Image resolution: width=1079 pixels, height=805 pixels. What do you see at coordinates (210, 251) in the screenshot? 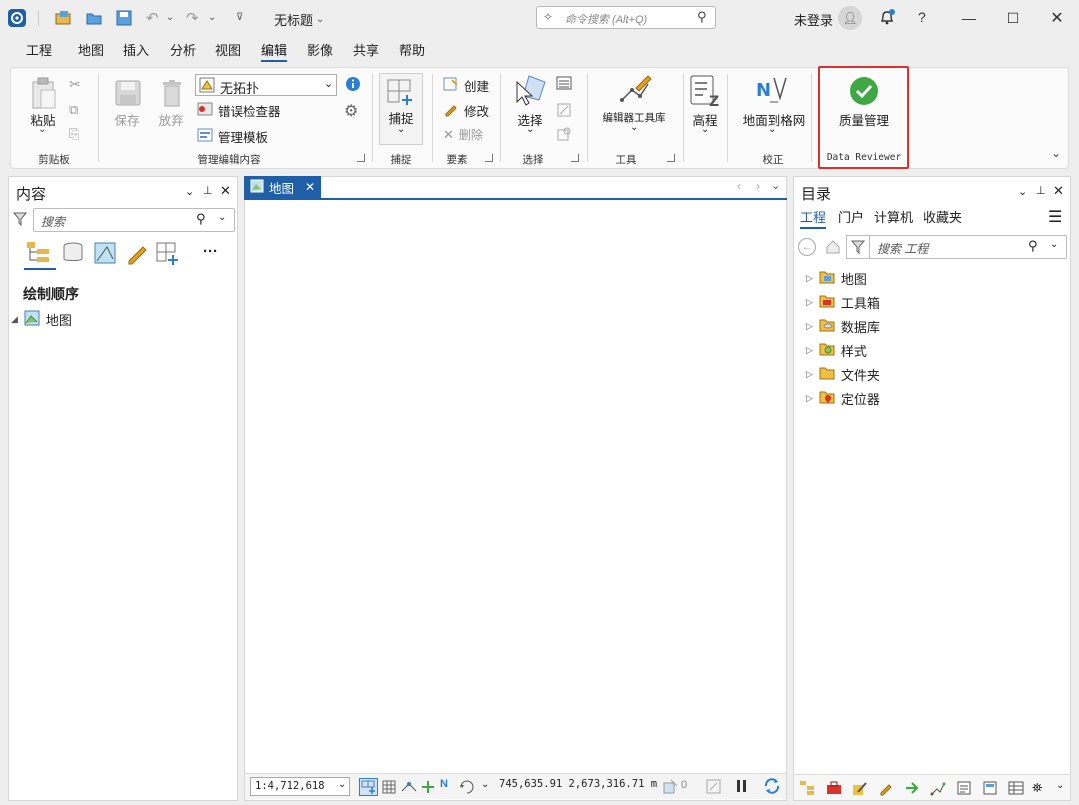
I see `more-options-icon: ···` at bounding box center [210, 251].